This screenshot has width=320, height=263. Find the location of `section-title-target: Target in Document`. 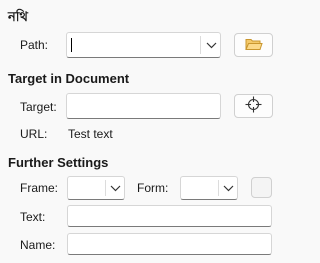

section-title-target: Target in Document is located at coordinates (69, 78).